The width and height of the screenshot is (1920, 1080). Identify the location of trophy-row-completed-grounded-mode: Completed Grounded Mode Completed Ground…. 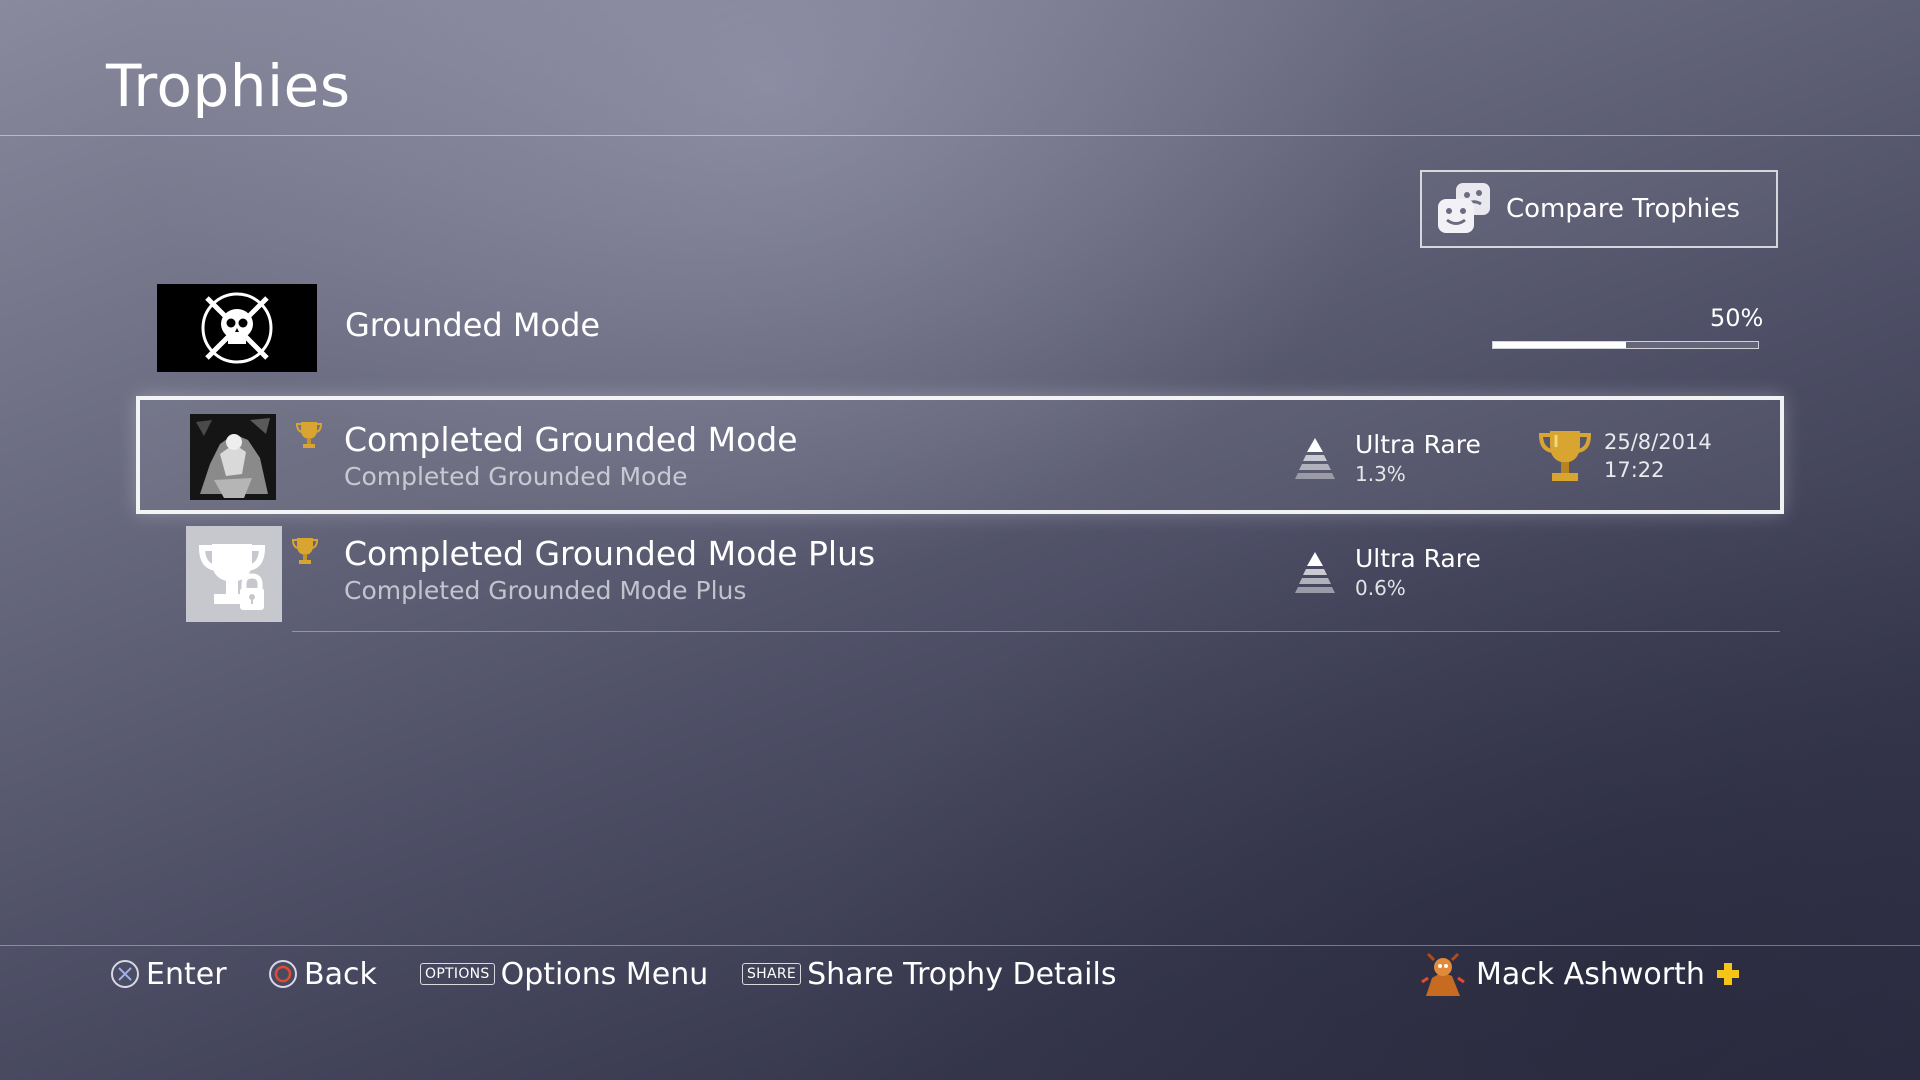
(960, 455).